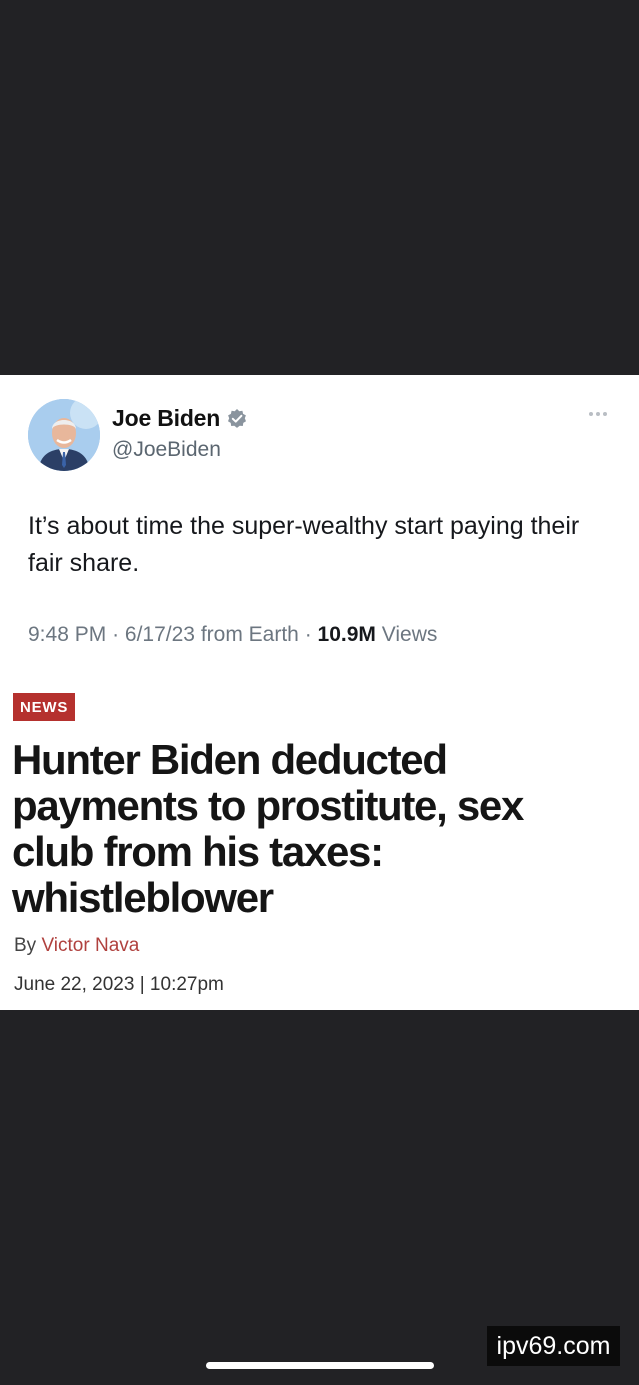 This screenshot has height=1385, width=639. What do you see at coordinates (553, 1346) in the screenshot?
I see `watermark: ipv69.com` at bounding box center [553, 1346].